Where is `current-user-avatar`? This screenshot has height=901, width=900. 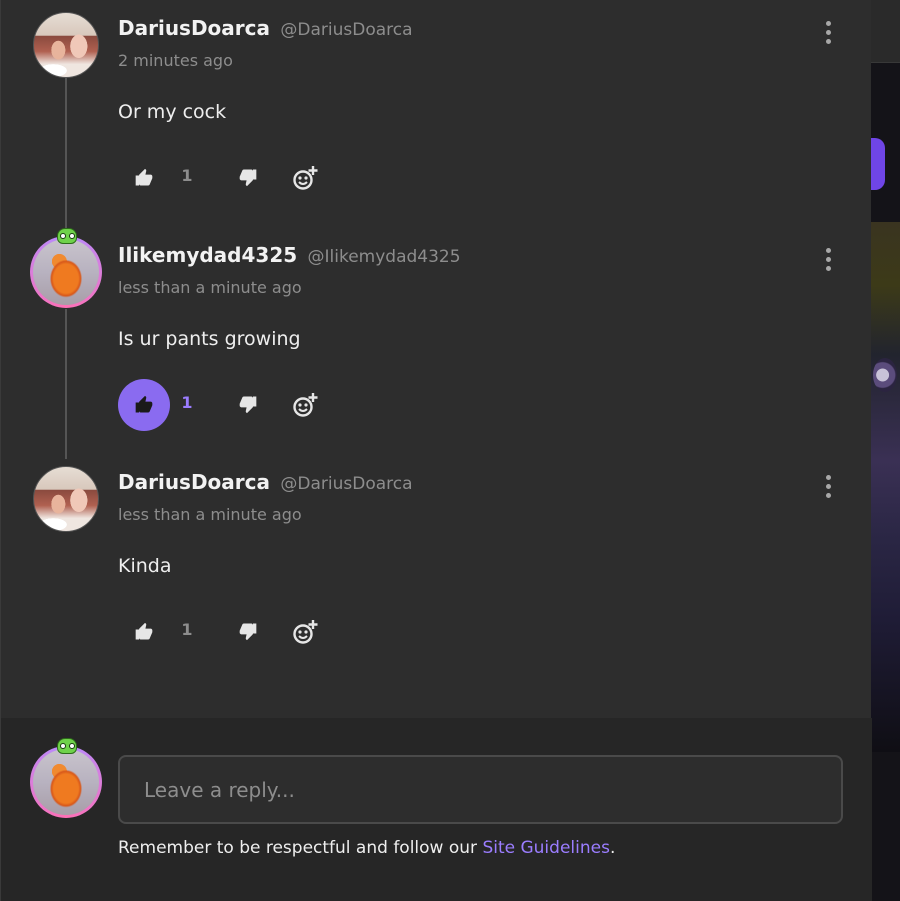 current-user-avatar is located at coordinates (66, 778).